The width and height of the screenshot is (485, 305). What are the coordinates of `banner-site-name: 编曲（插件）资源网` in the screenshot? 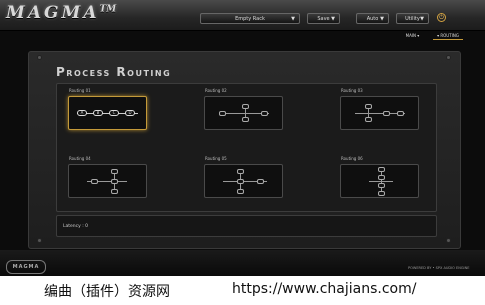 It's located at (107, 292).